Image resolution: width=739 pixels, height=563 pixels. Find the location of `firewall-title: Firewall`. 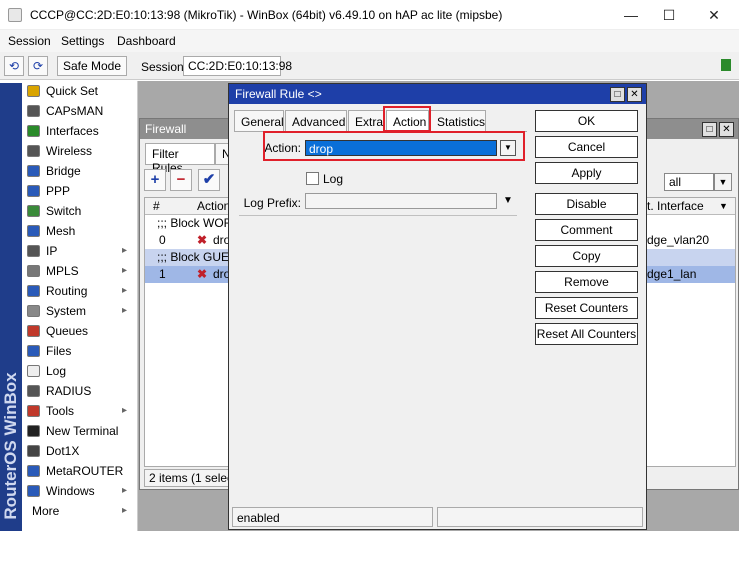

firewall-title: Firewall is located at coordinates (166, 129).